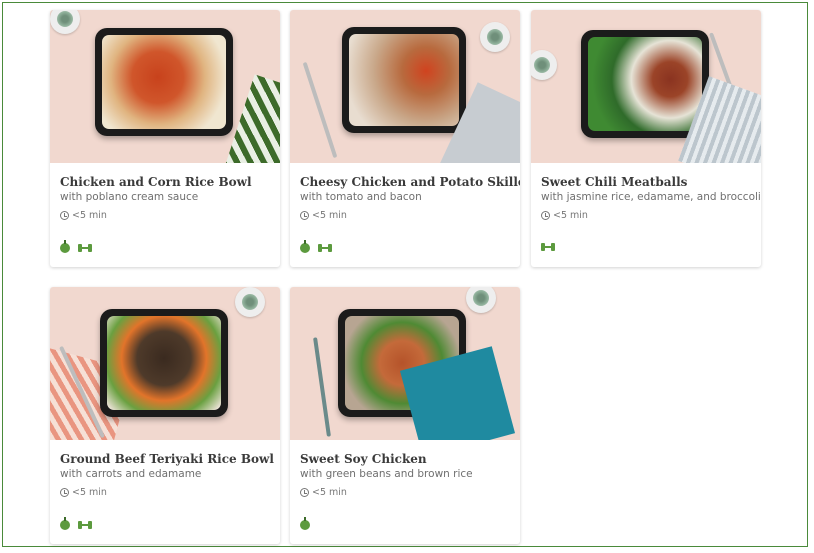  I want to click on recipe-title: Cheesy Chicken and Potato Skillet, so click(410, 182).